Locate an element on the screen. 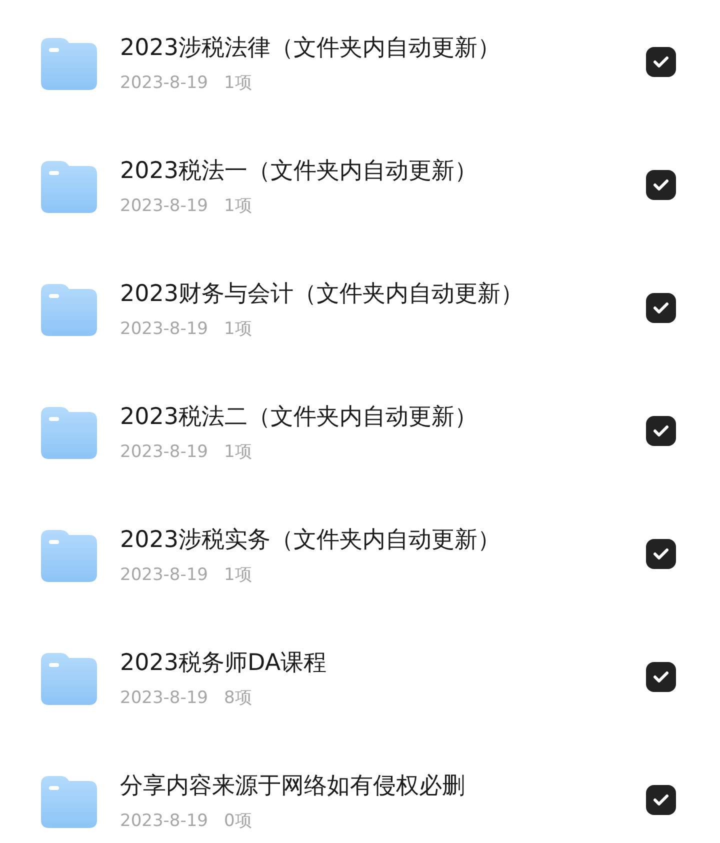 This screenshot has width=720, height=843. folder-name: 分享内容来源于网络如有侵权必删 is located at coordinates (293, 786).